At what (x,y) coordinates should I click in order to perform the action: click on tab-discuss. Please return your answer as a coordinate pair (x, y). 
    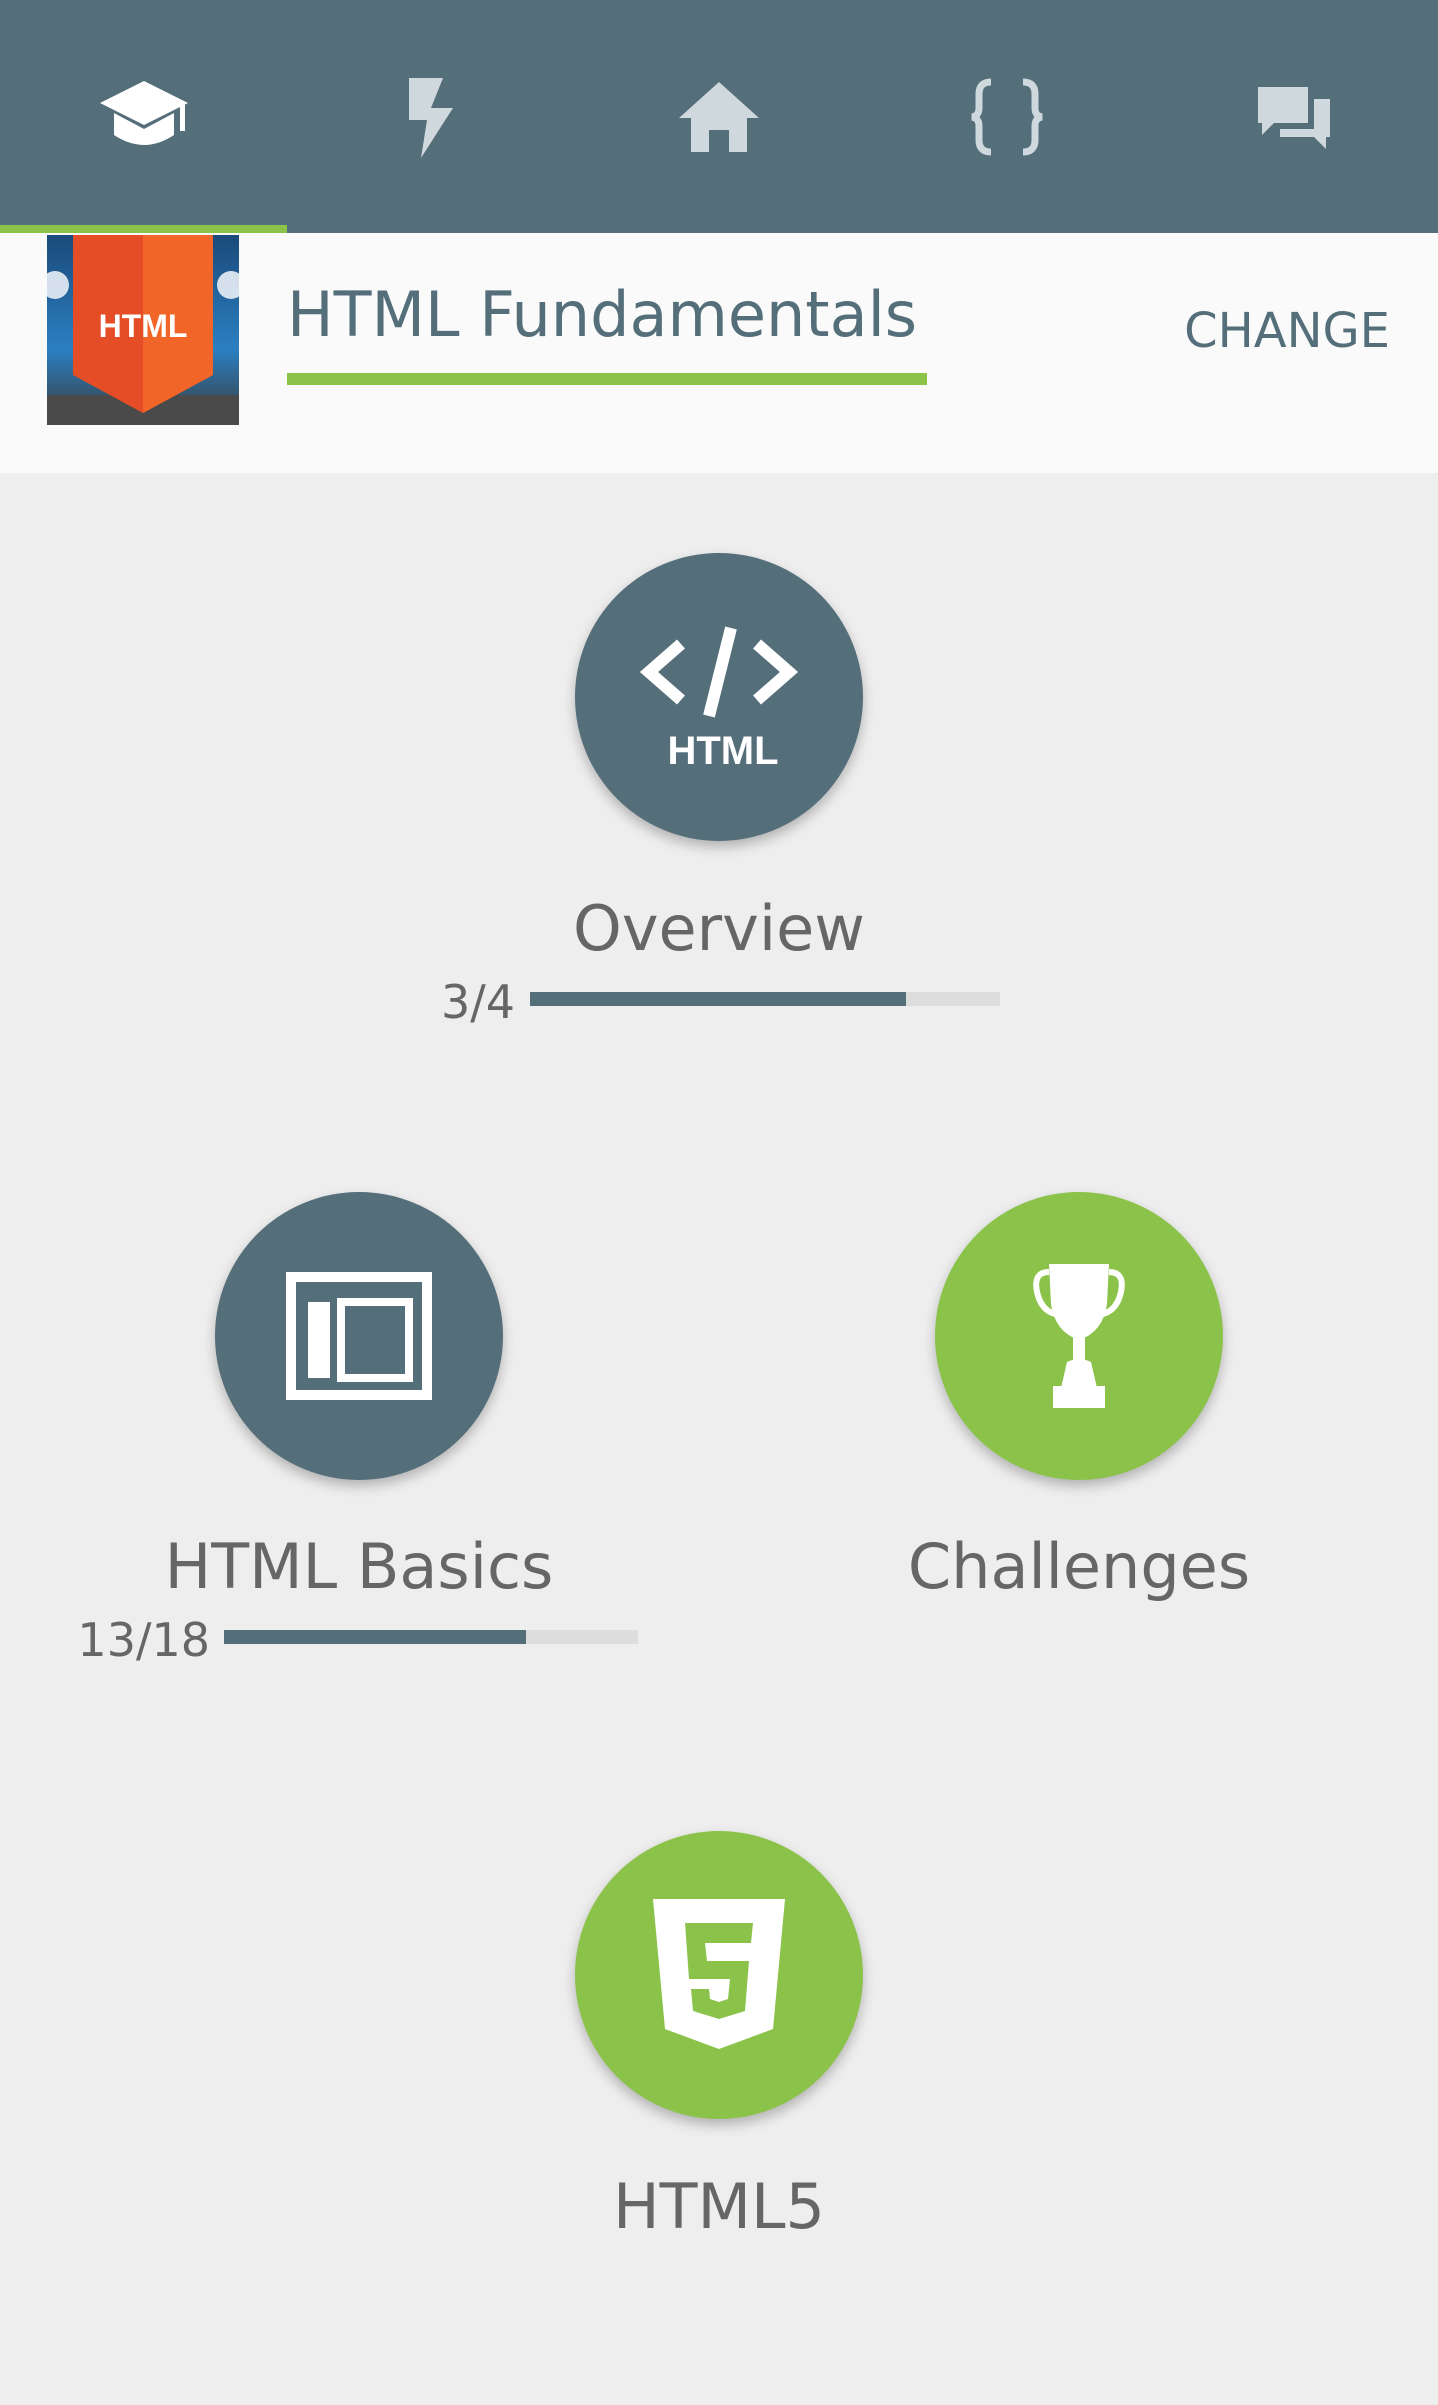
    Looking at the image, I should click on (1294, 116).